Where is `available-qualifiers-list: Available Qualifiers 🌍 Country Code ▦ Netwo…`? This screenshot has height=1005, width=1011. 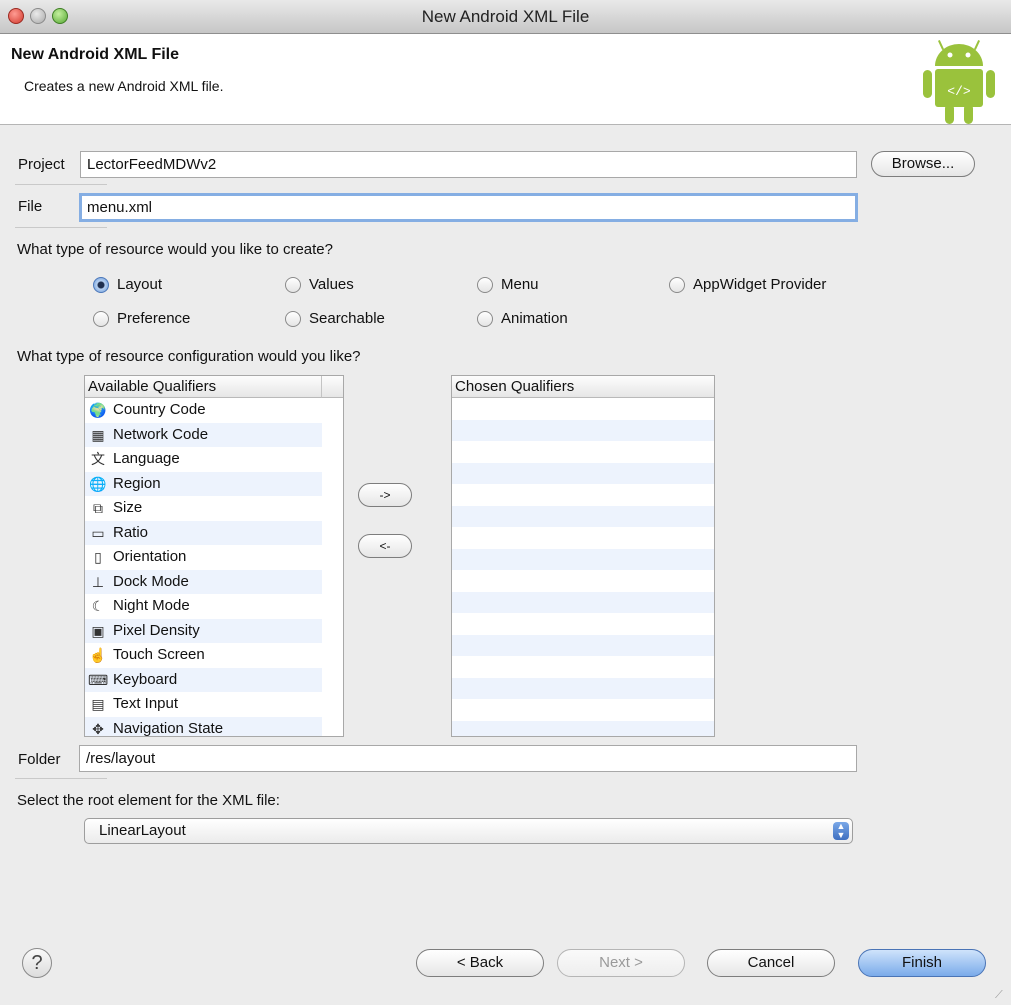 available-qualifiers-list: Available Qualifiers 🌍 Country Code ▦ Netwo… is located at coordinates (214, 556).